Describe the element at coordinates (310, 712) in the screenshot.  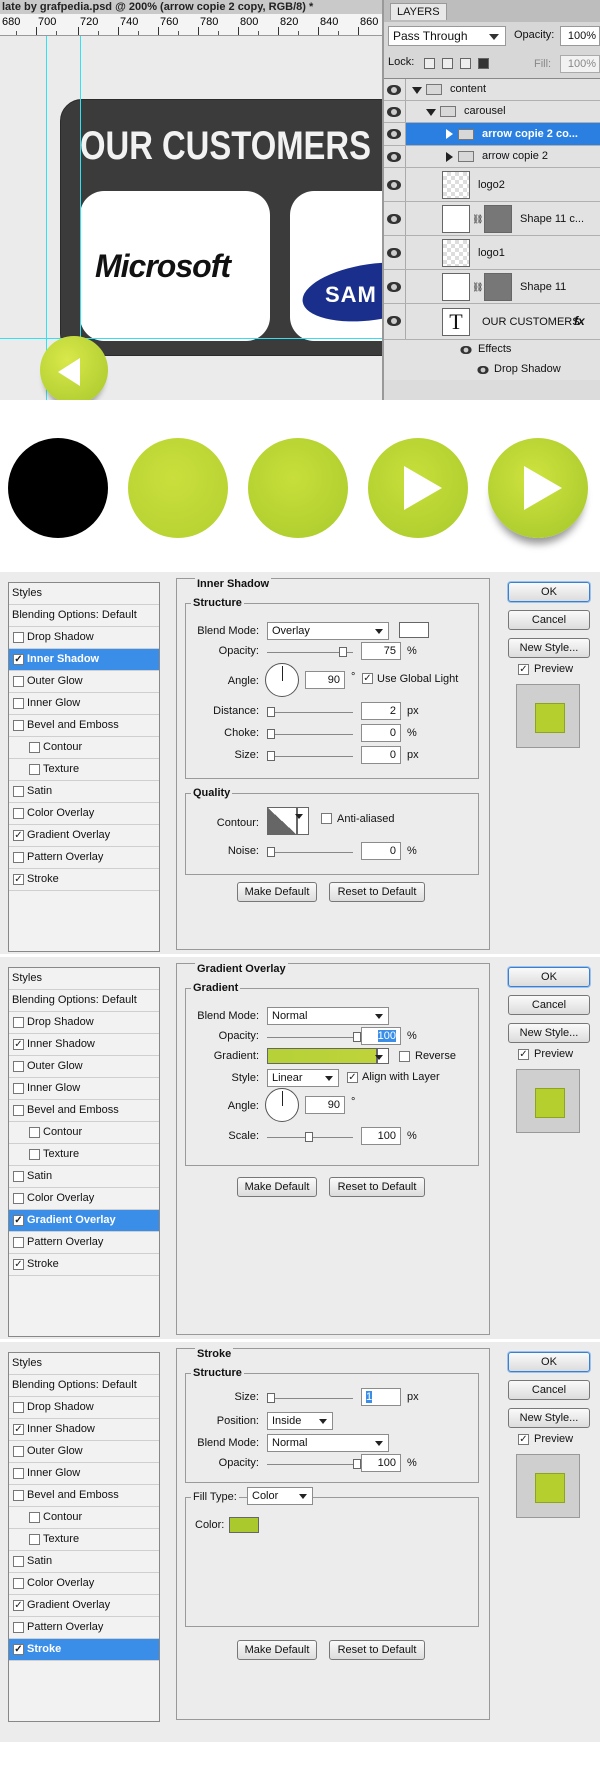
I see `distance-slider` at that location.